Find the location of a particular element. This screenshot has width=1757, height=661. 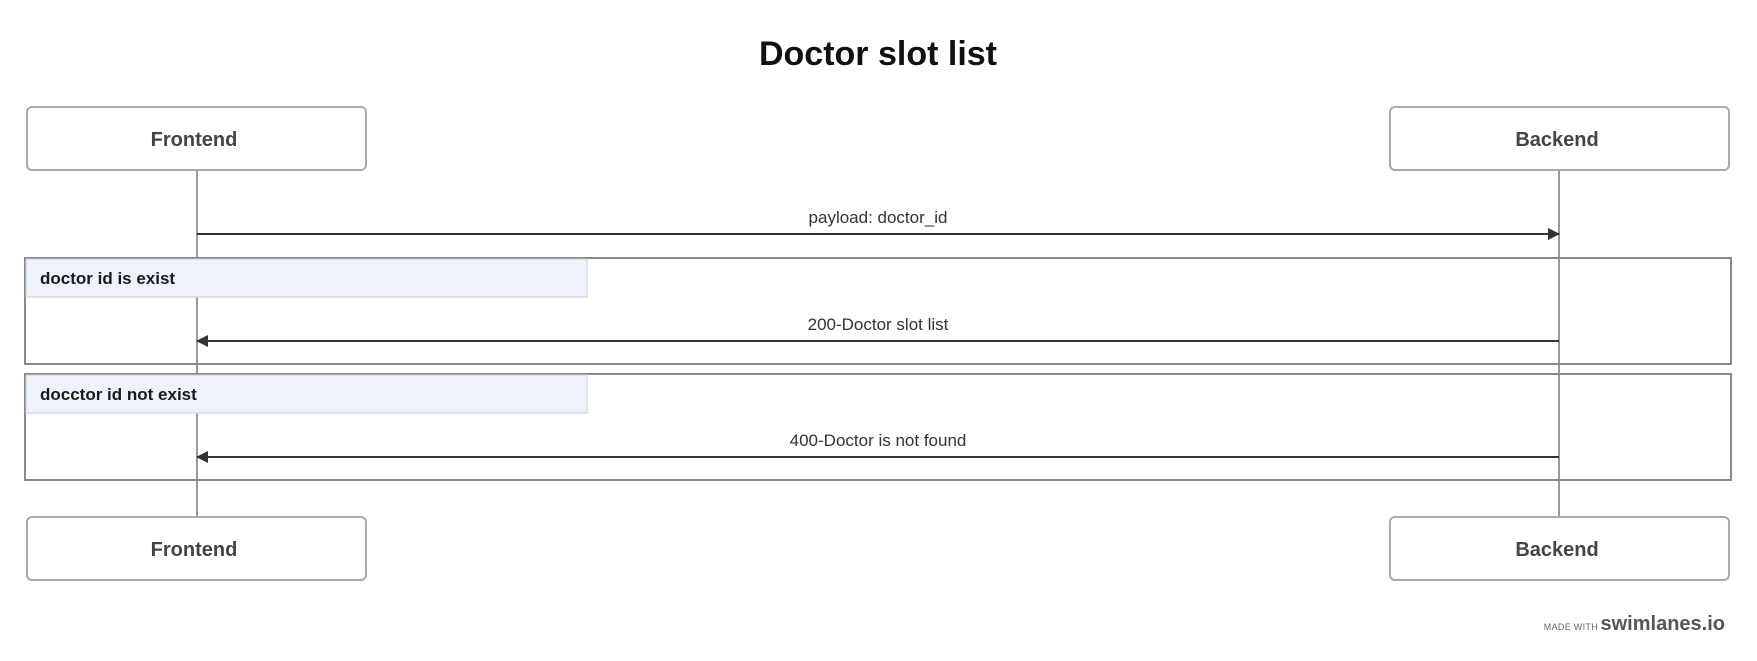

request-message-label: payload: doctor_id is located at coordinates (878, 217).